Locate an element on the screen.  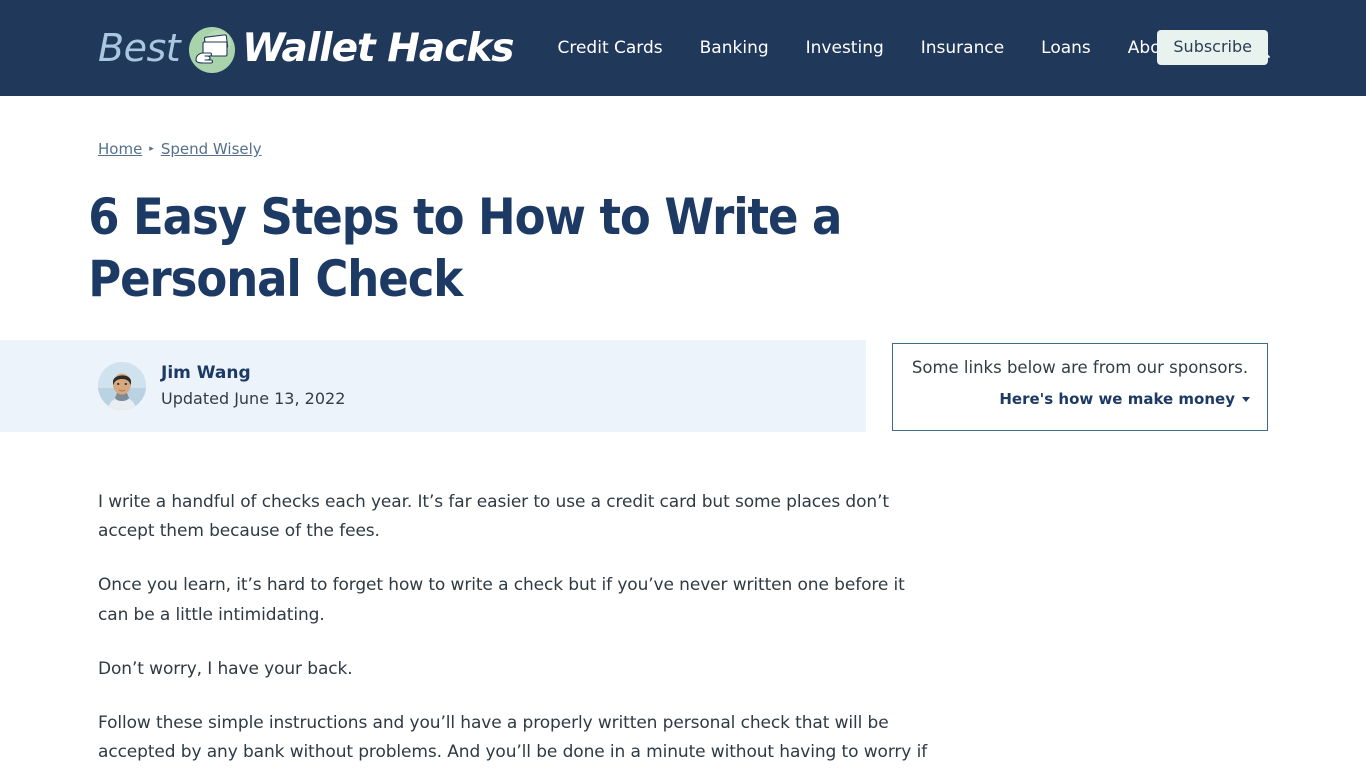
nav-item-insurance: Insurance is located at coordinates (962, 48).